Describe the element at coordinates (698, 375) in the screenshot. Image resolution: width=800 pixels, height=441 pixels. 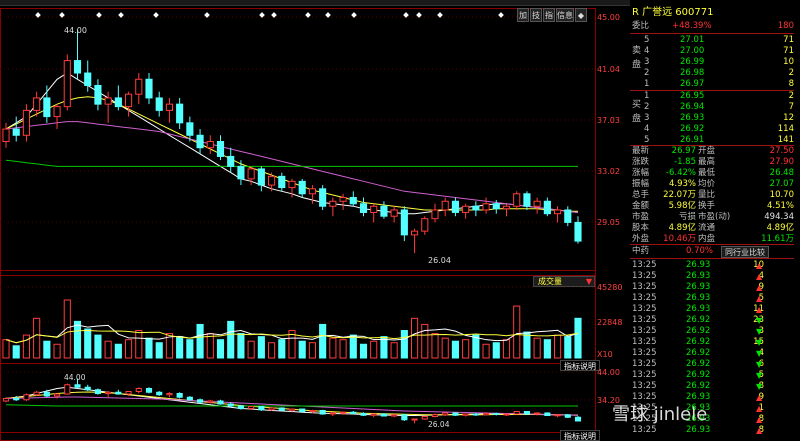
I see `tick-row: 13:25 26.92 5` at that location.